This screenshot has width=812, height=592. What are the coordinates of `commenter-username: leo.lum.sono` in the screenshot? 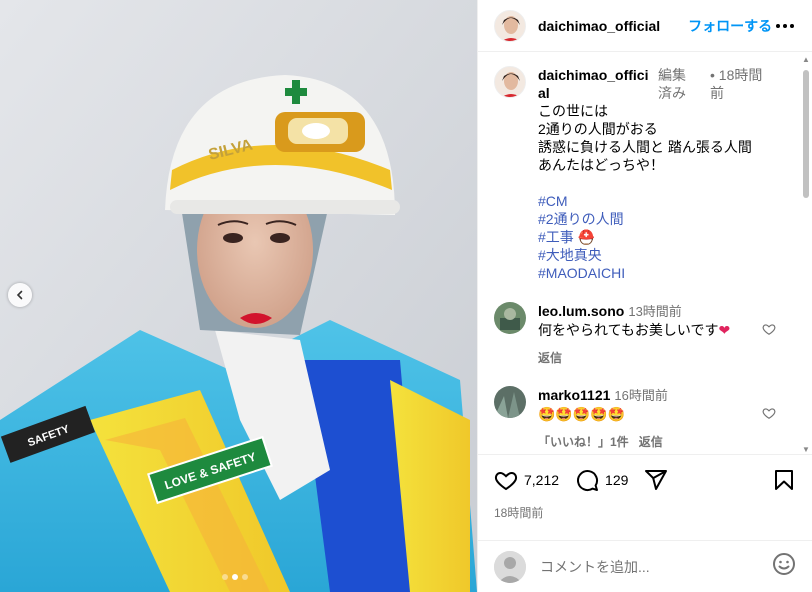 It's located at (581, 311).